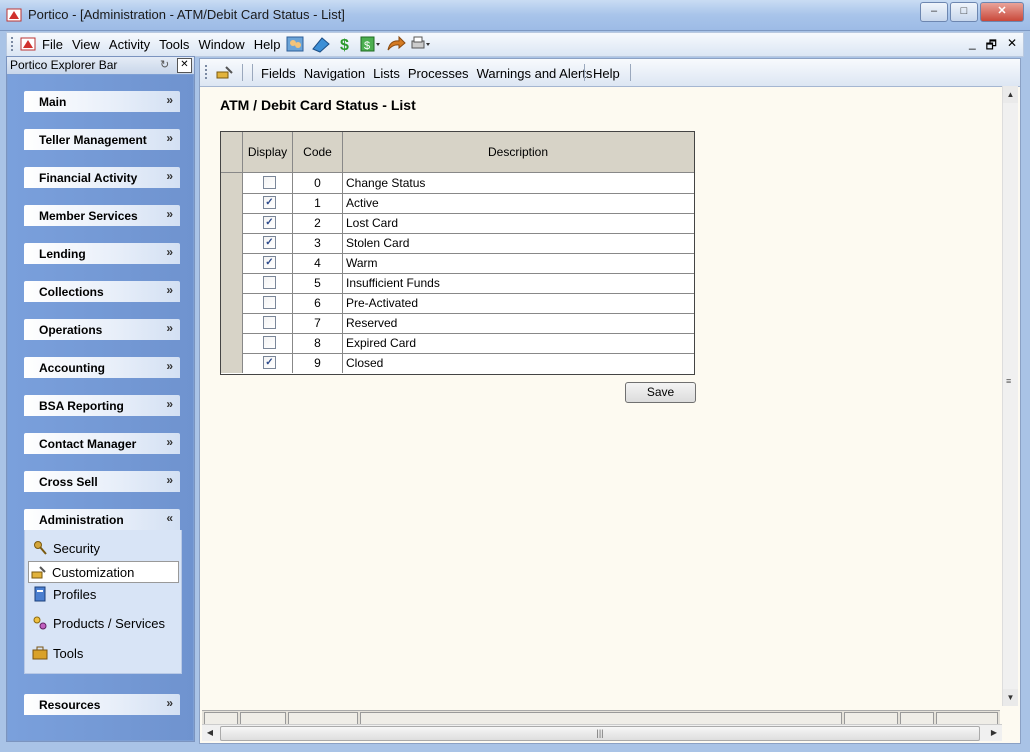 This screenshot has width=1030, height=752. I want to click on horizontal-scroll-thumb: |||, so click(600, 733).